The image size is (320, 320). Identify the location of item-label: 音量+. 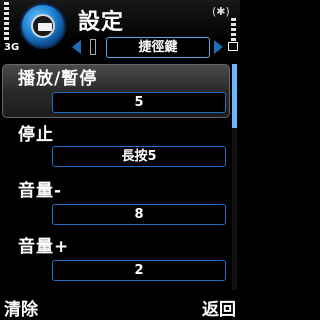
(44, 247).